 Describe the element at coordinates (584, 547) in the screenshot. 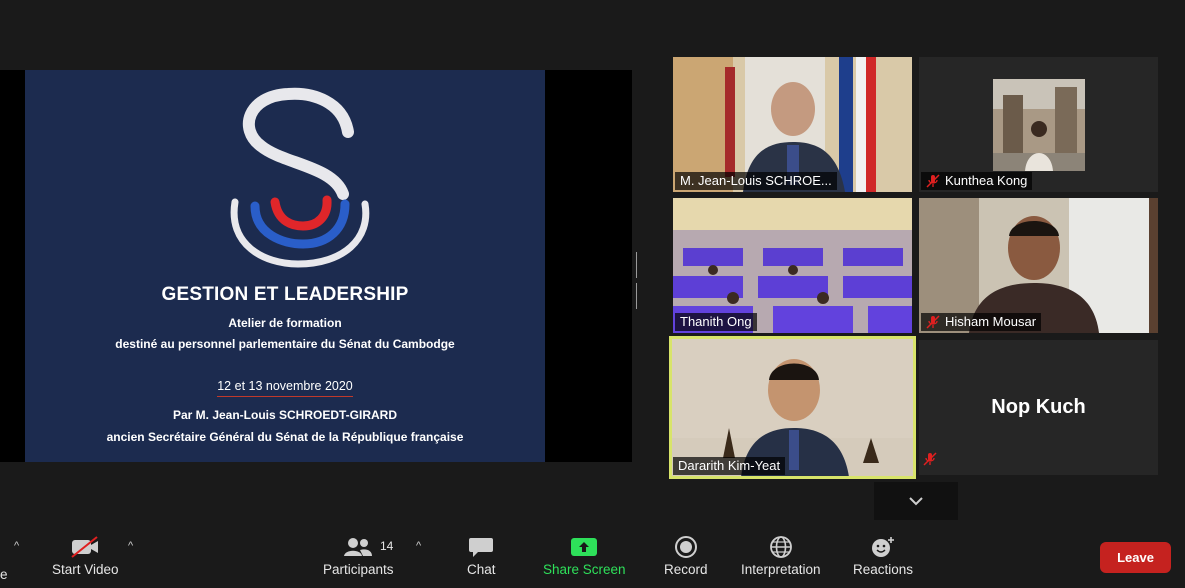

I see `share-screen-icon` at that location.